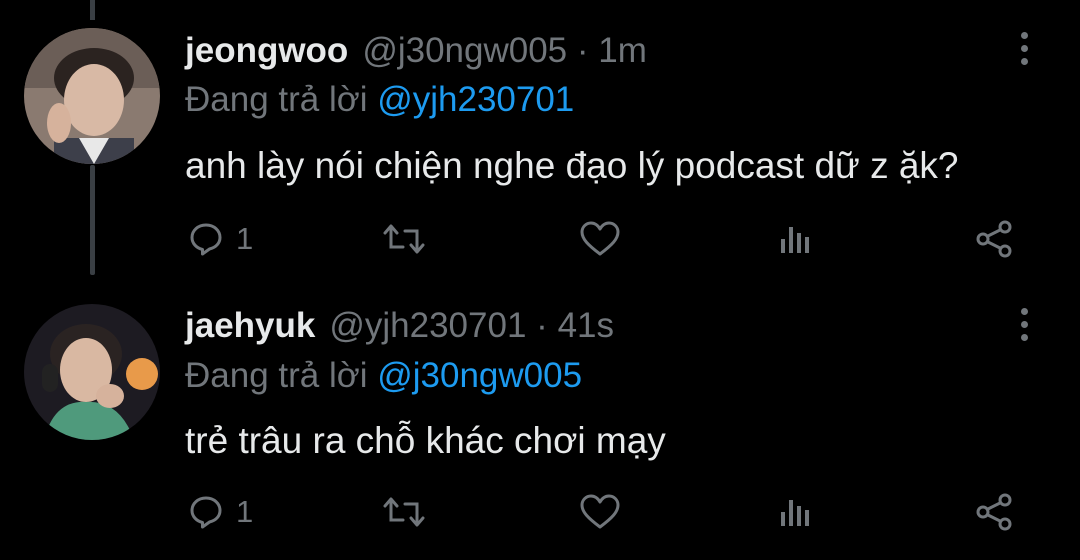 The height and width of the screenshot is (560, 1080). I want to click on avatar-image-jeongwoo, so click(92, 96).